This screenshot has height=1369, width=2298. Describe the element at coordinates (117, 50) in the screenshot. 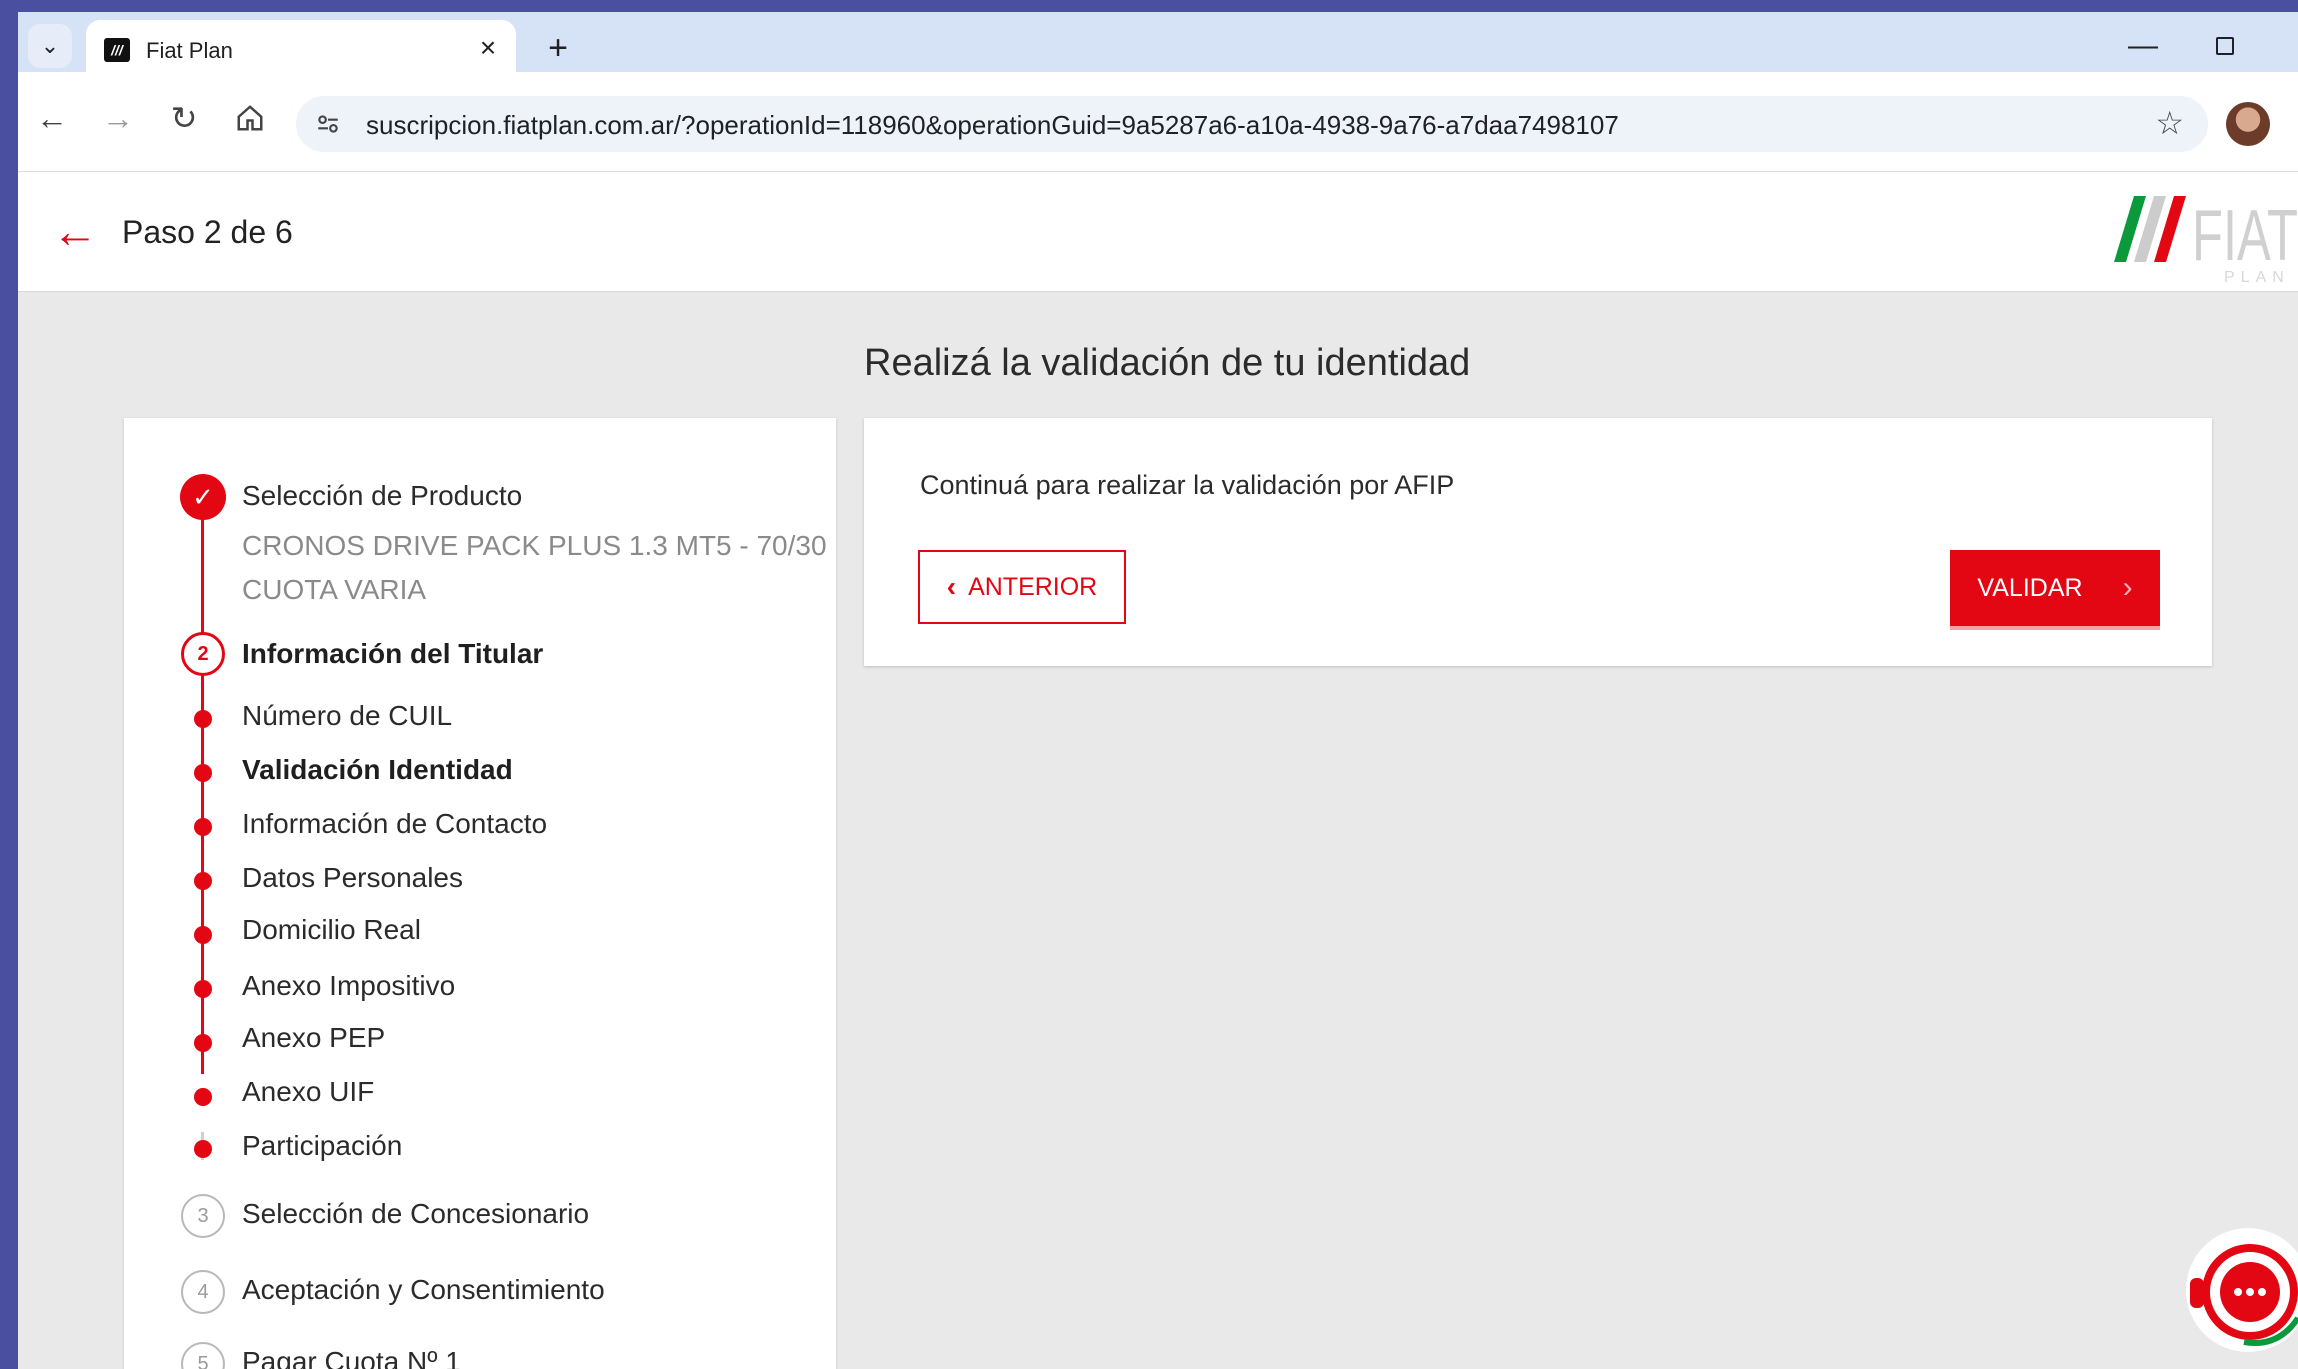

I see `fiat-favicon-icon: ///` at that location.